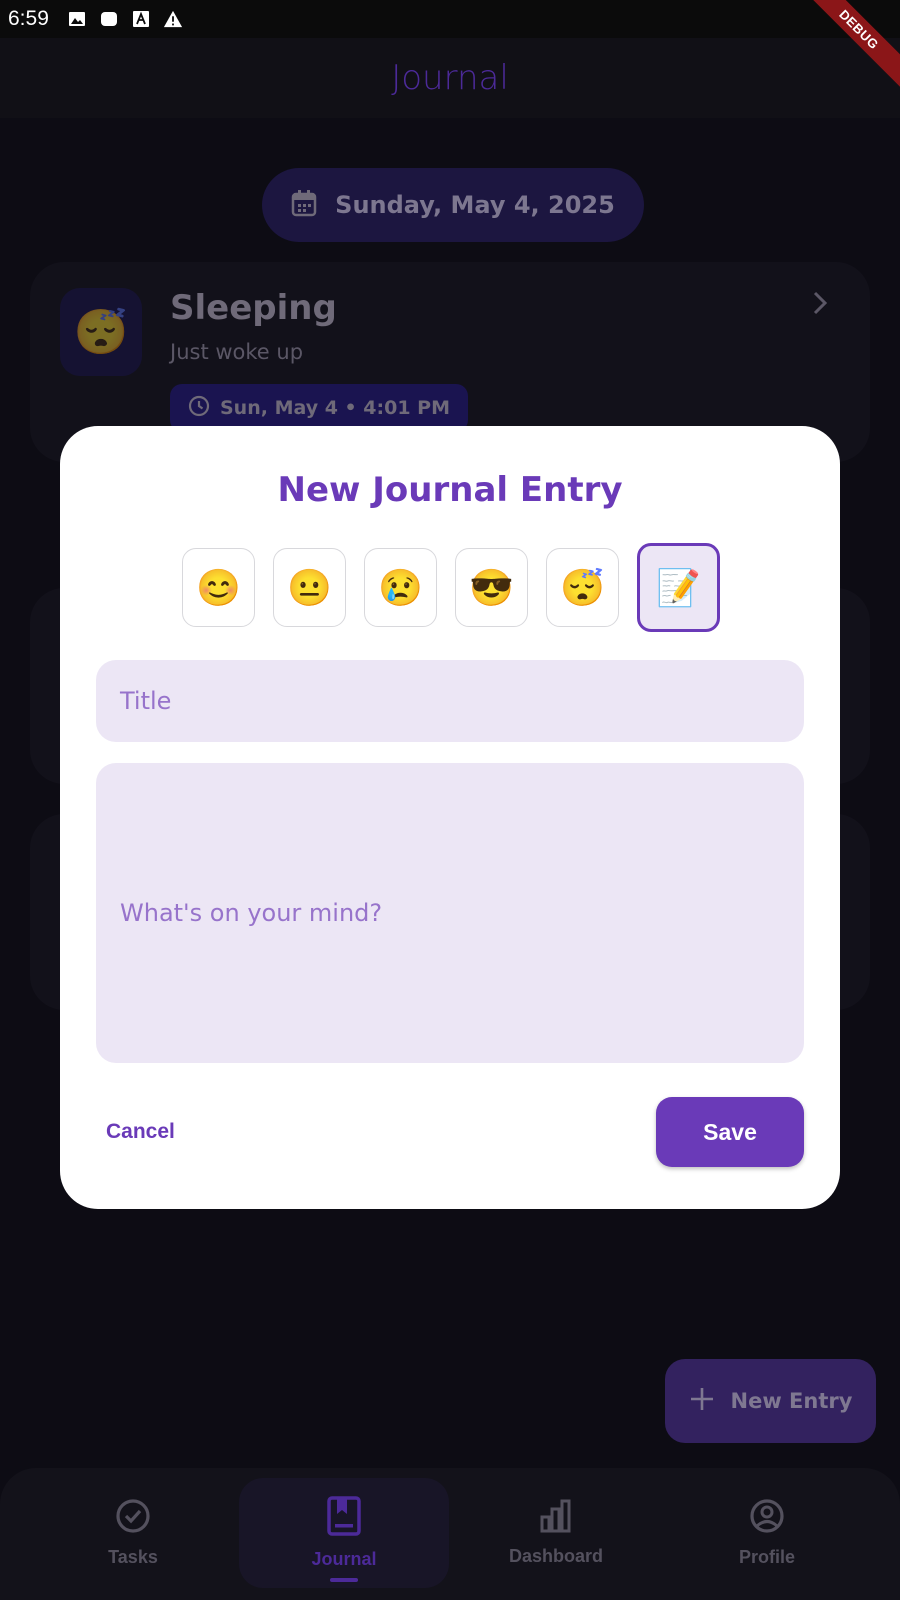 Image resolution: width=900 pixels, height=1600 pixels. What do you see at coordinates (450, 1534) in the screenshot?
I see `bottom-navigation: Tasks Journal Dashboard Profile` at bounding box center [450, 1534].